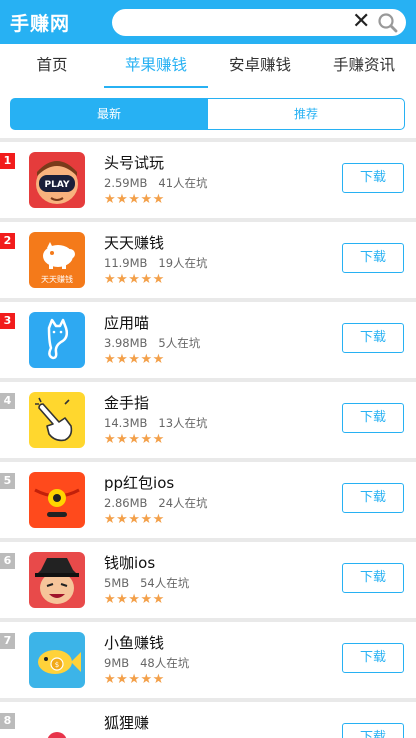 The image size is (416, 738). Describe the element at coordinates (183, 183) in the screenshot. I see `app-players: 41人在坑` at that location.